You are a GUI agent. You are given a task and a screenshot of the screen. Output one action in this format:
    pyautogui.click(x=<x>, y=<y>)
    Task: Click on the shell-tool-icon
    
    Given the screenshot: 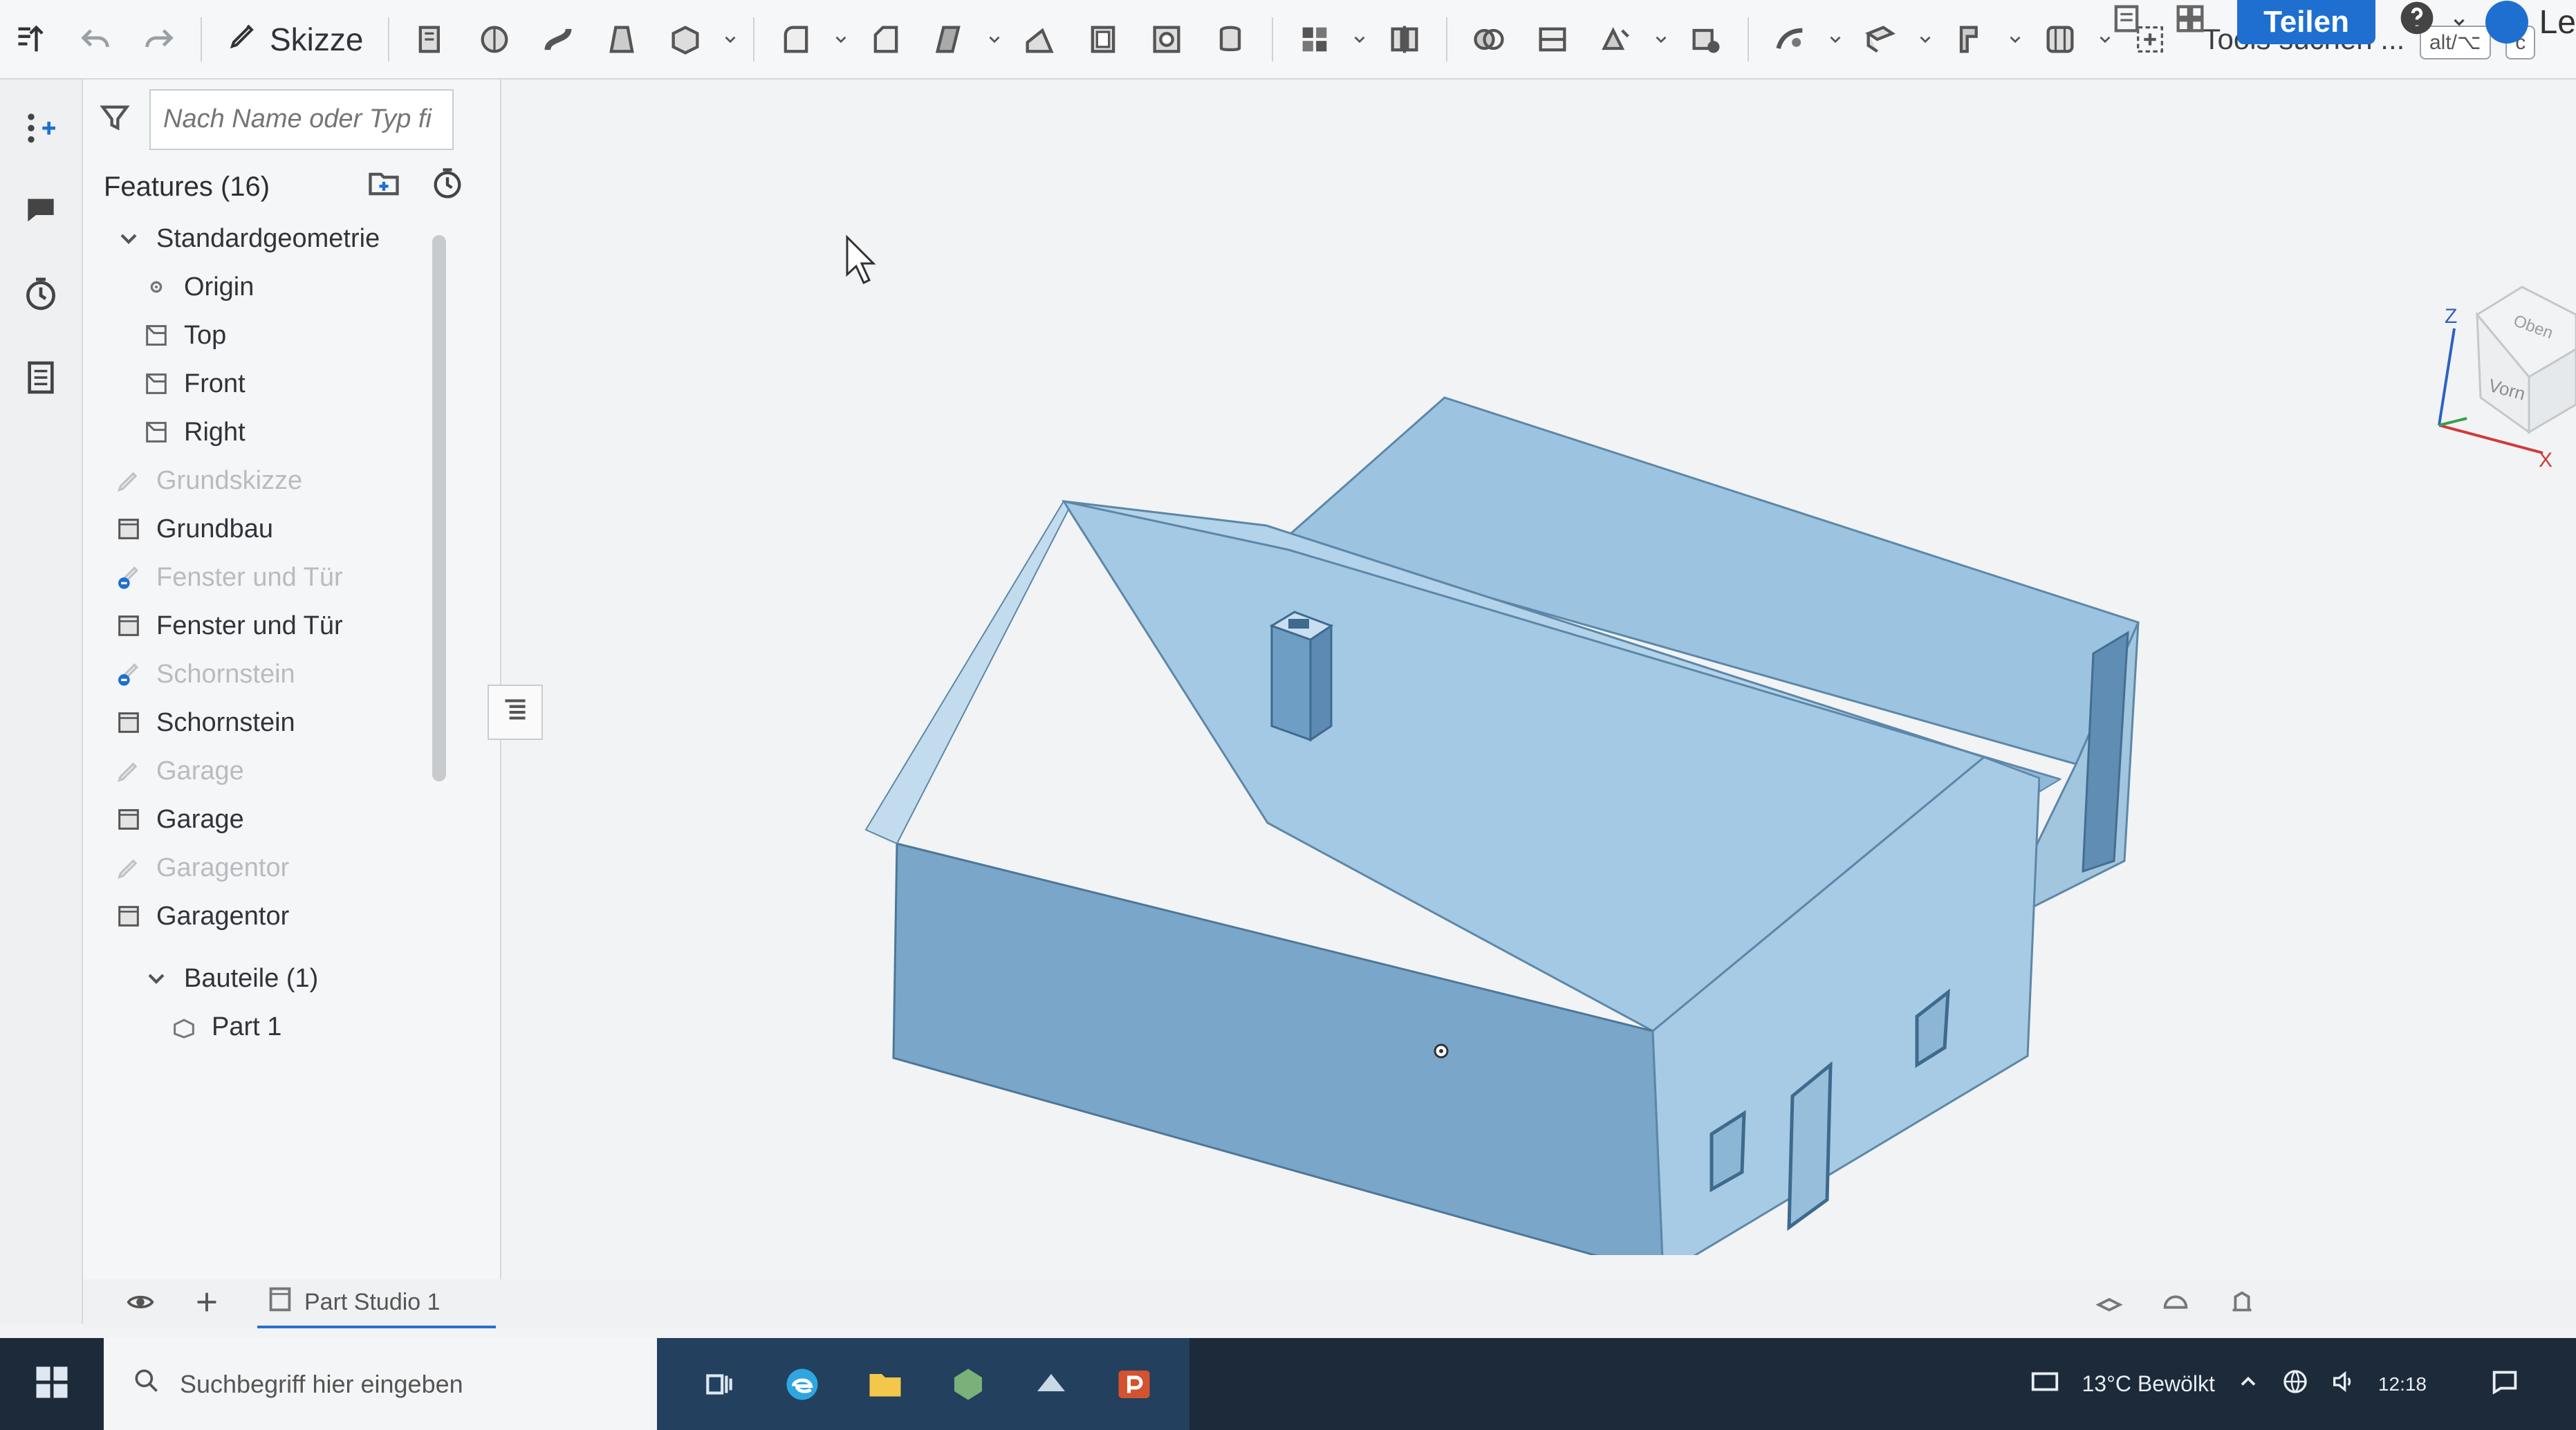 What is the action you would take?
    pyautogui.click(x=1103, y=39)
    